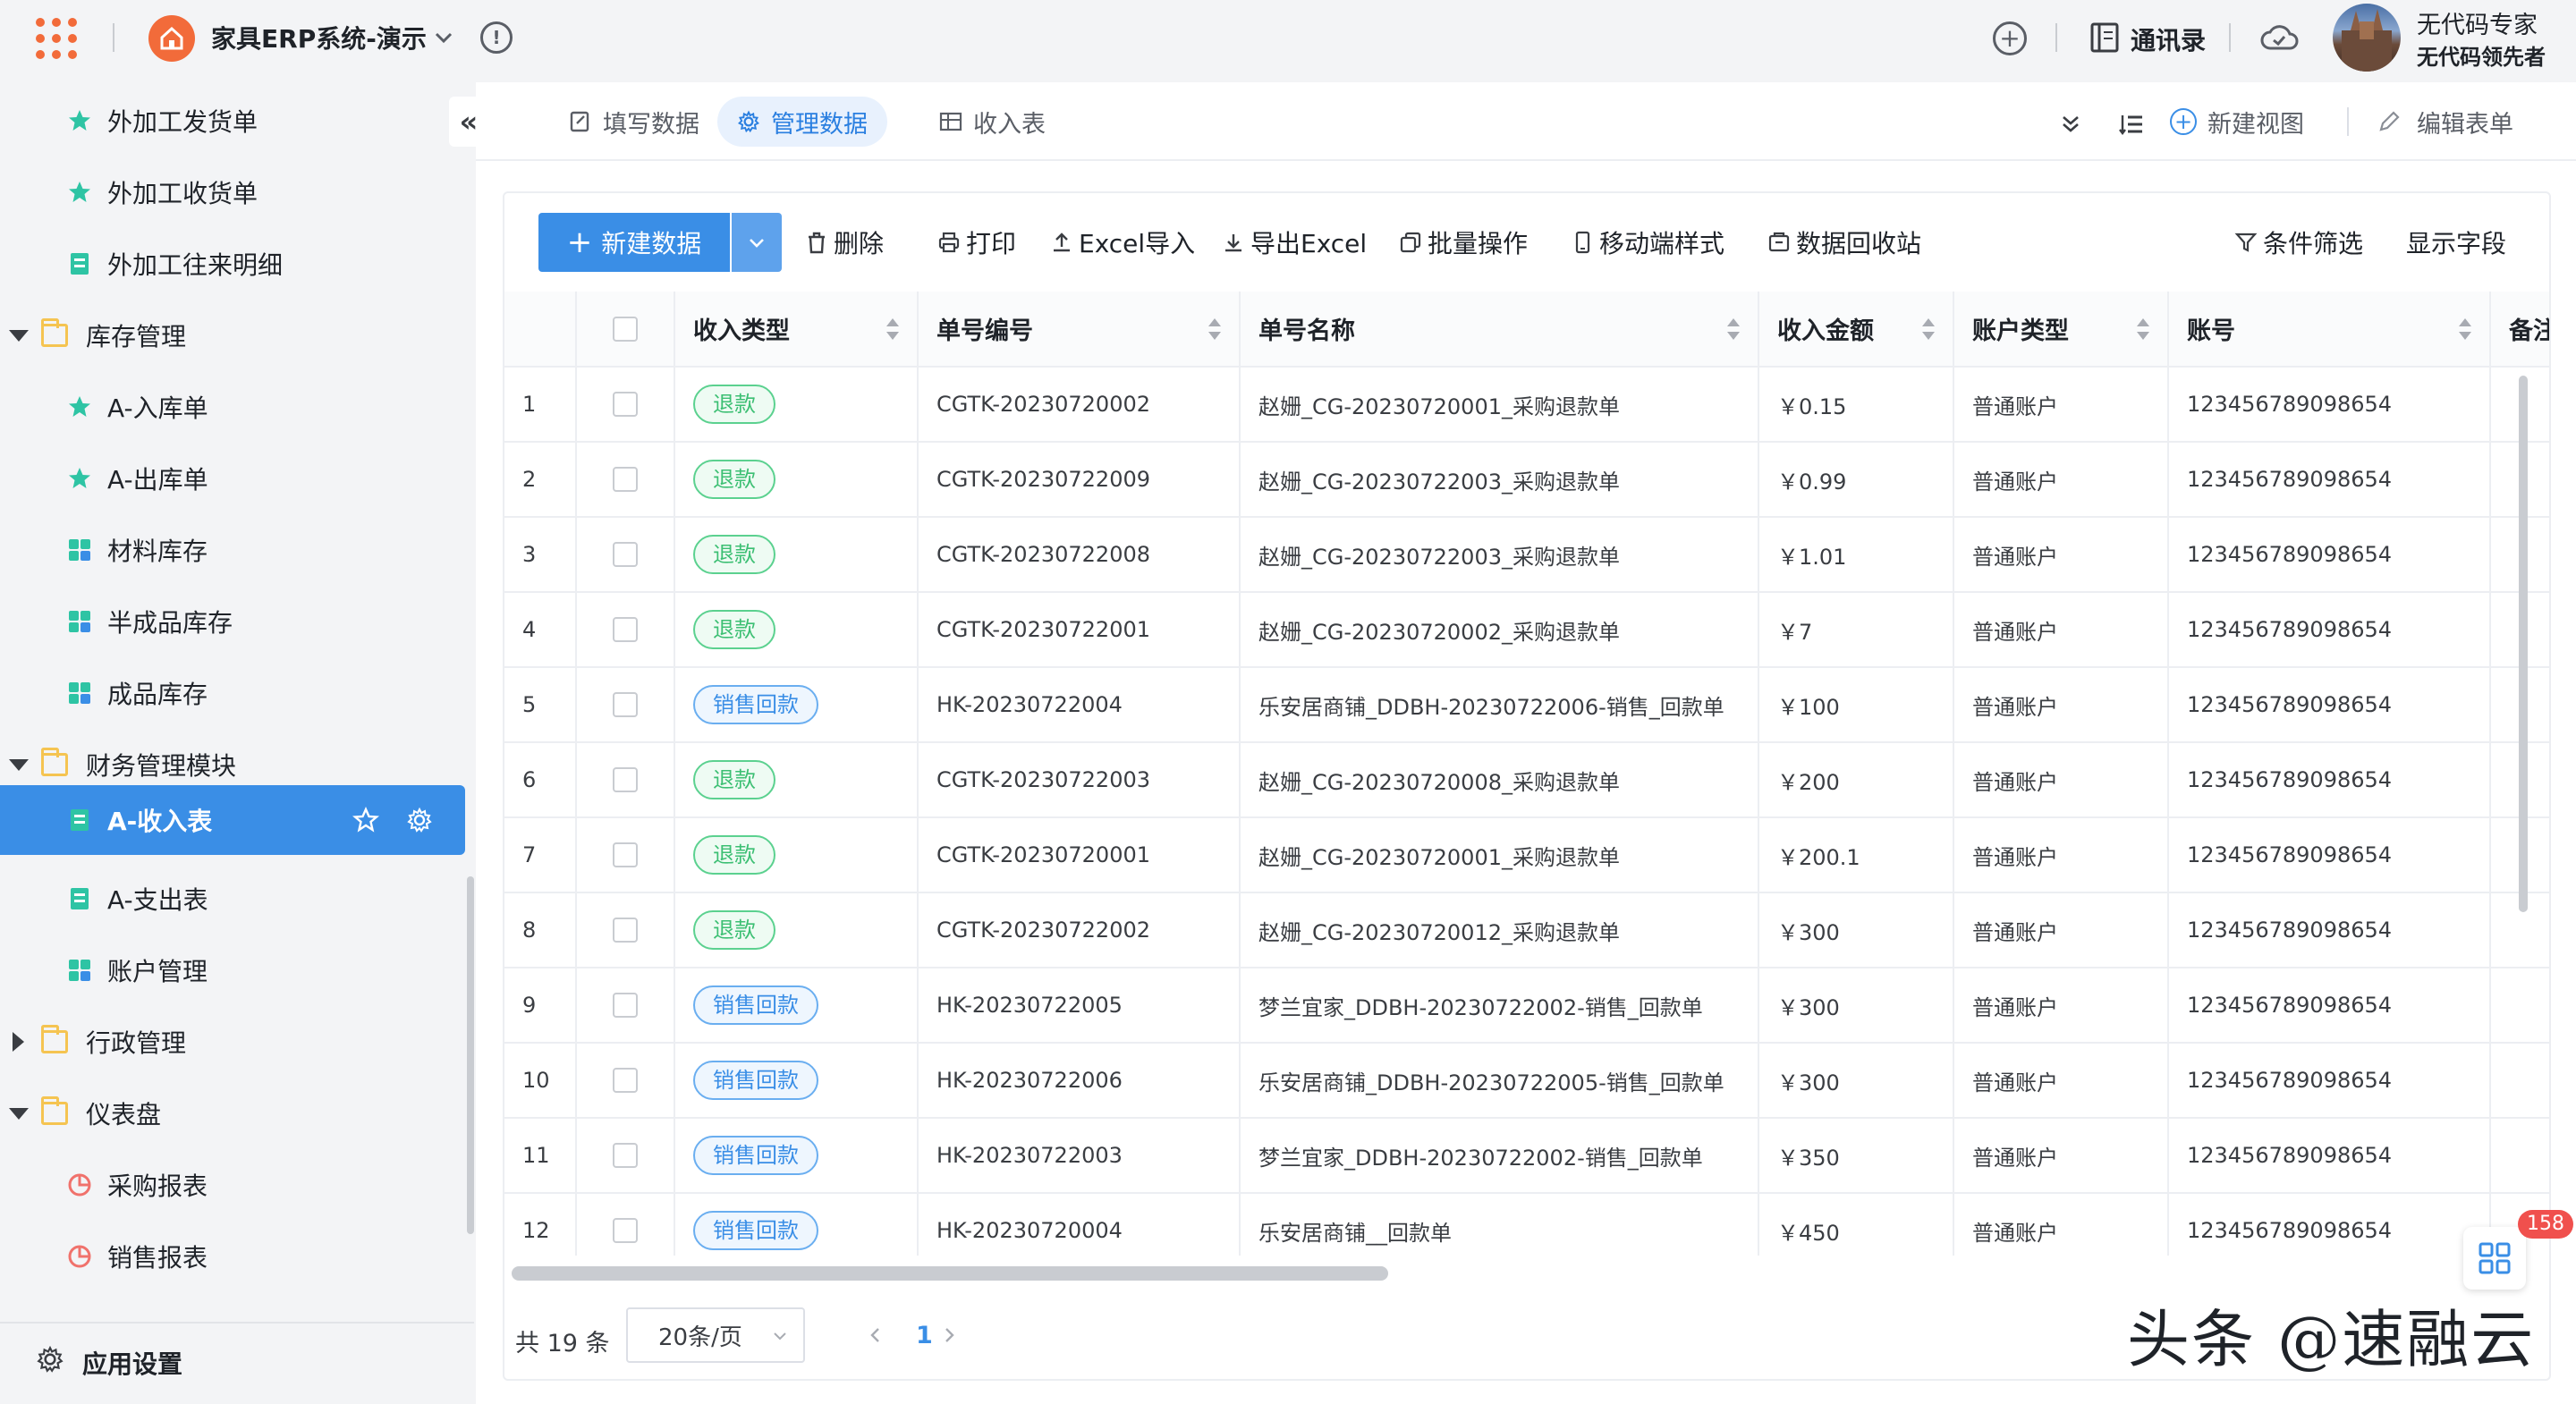 The height and width of the screenshot is (1404, 2576). Describe the element at coordinates (232, 820) in the screenshot. I see `sidebar-item-income: A-收入表` at that location.